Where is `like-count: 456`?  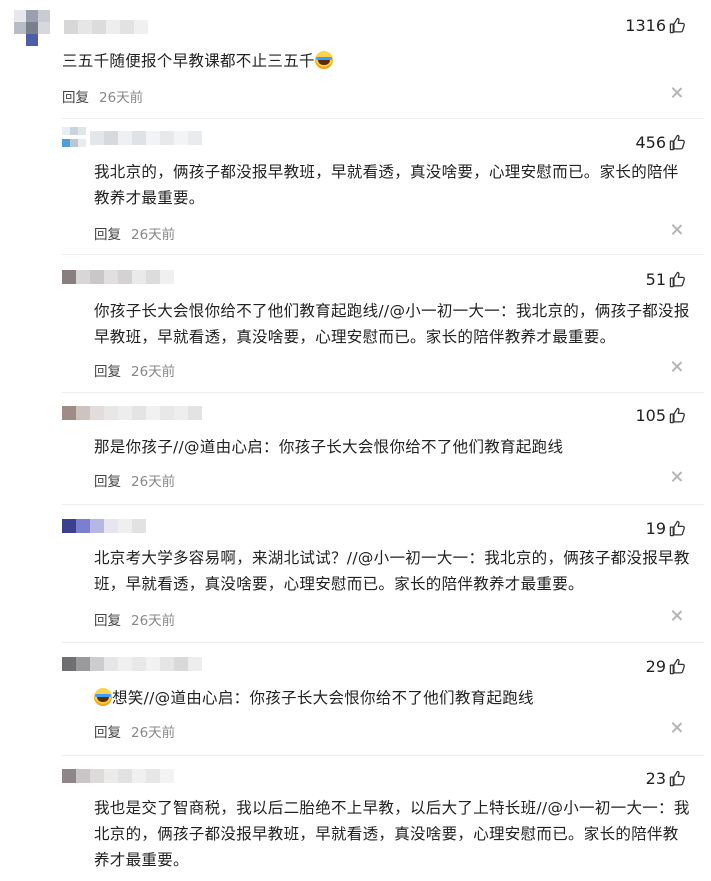
like-count: 456 is located at coordinates (650, 142).